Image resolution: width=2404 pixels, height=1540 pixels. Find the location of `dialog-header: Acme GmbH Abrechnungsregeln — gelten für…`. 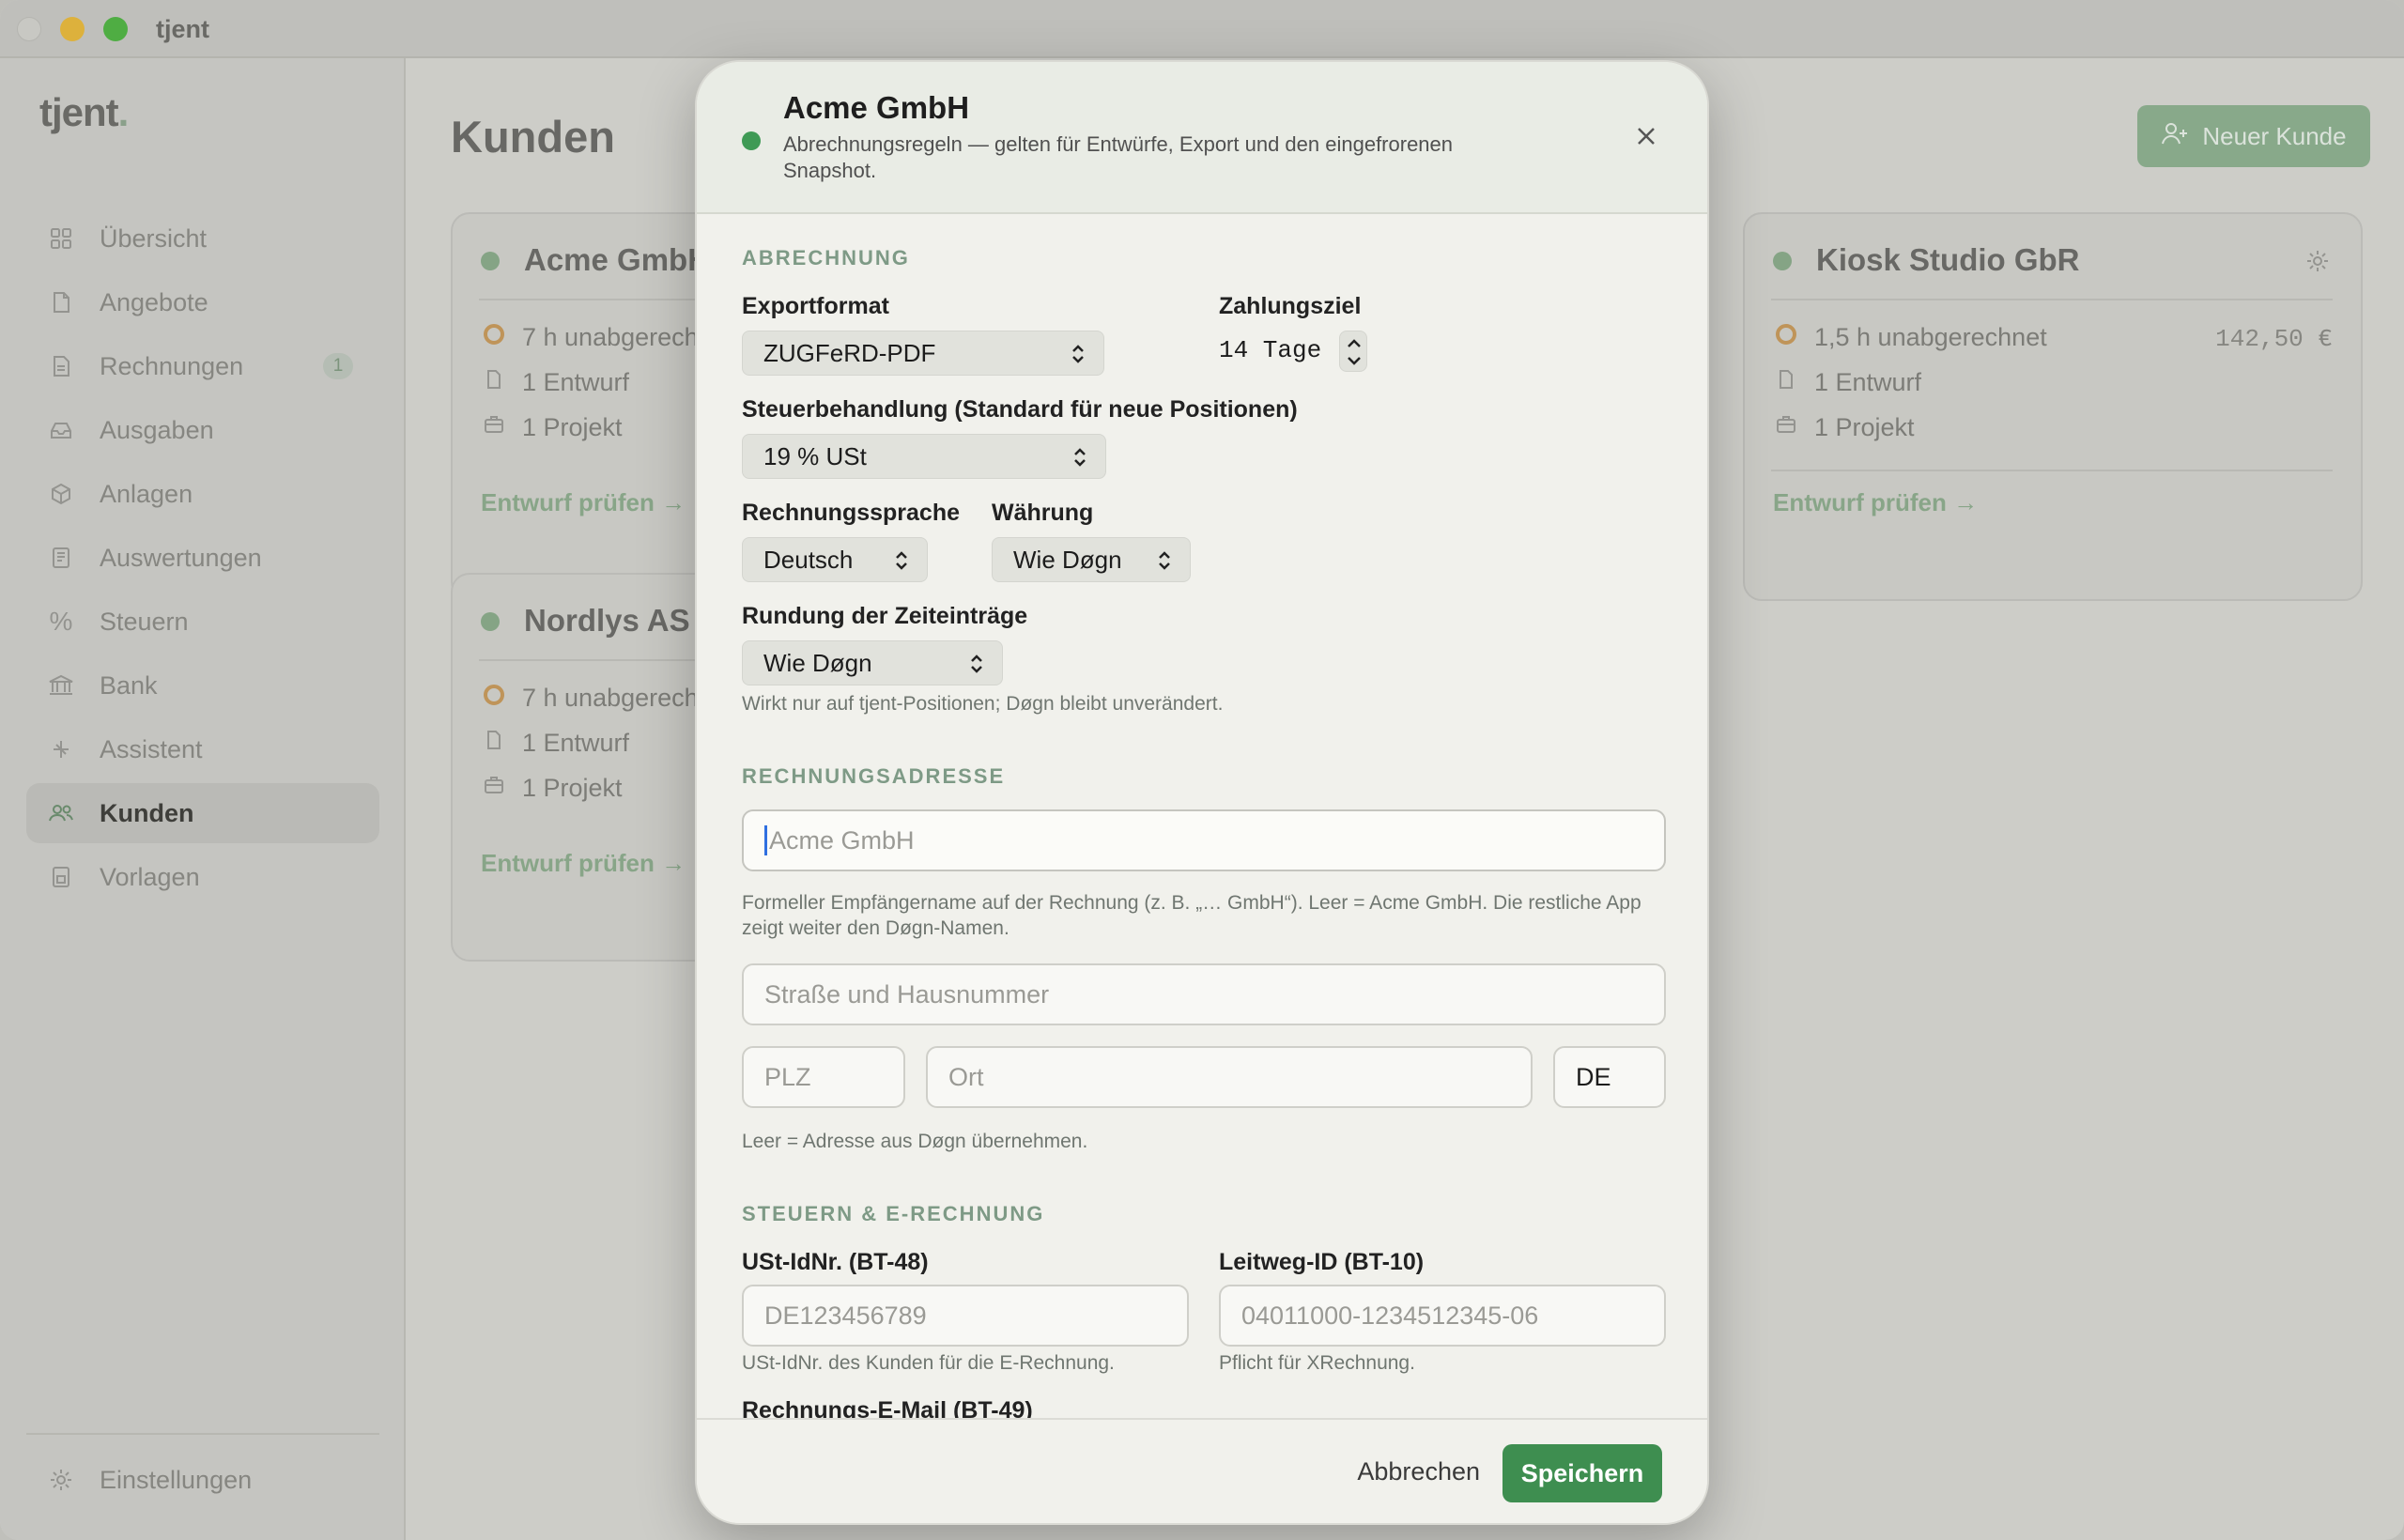

dialog-header: Acme GmbH Abrechnungsregeln — gelten für… is located at coordinates (1202, 138).